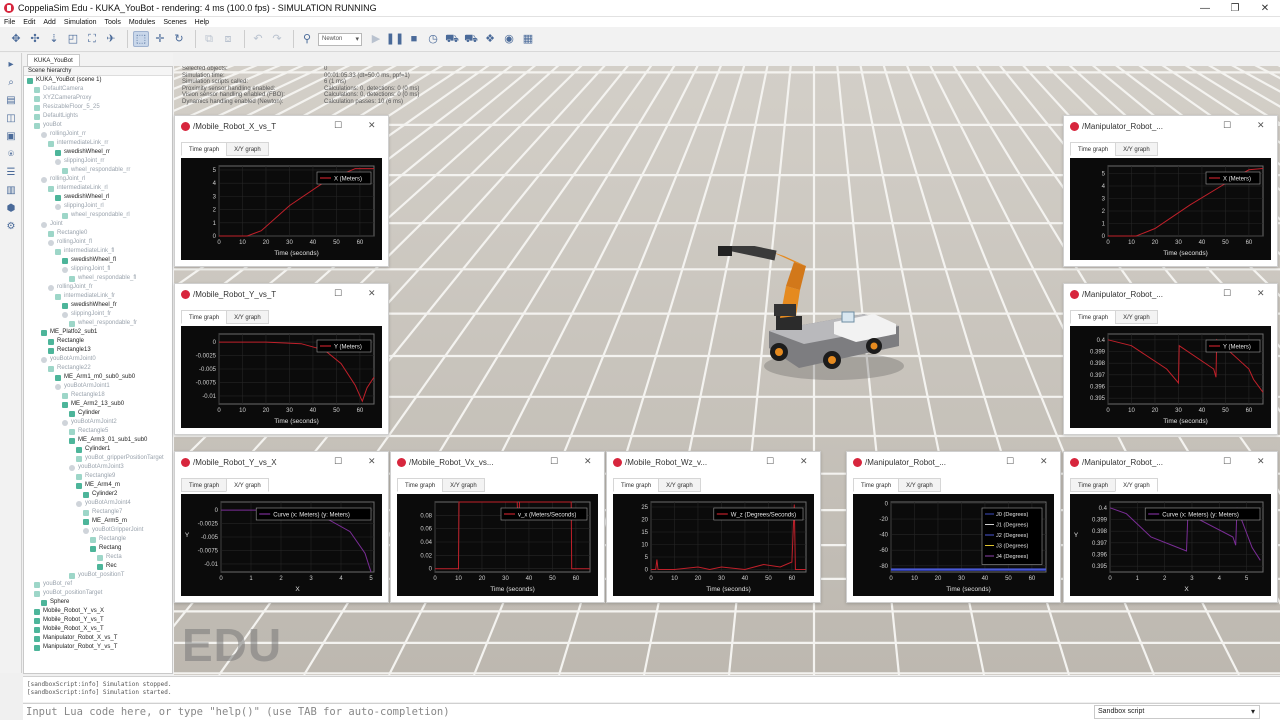  Describe the element at coordinates (98, 647) in the screenshot. I see `hierarchy-item: Manipulator_Robot_Y_vs_T` at that location.